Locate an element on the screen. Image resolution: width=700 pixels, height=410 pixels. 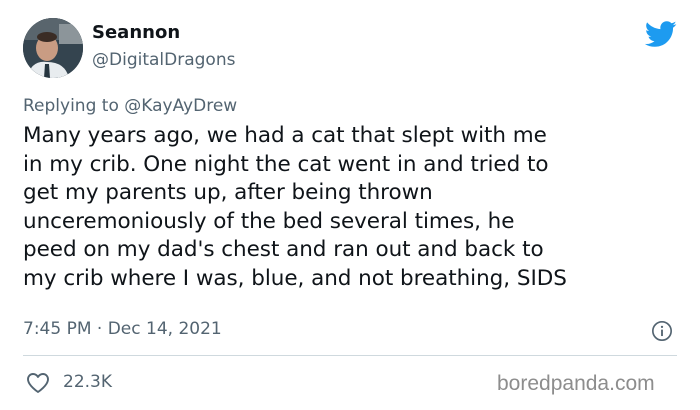
replying-to: Replying to @KayAyDrew is located at coordinates (130, 106).